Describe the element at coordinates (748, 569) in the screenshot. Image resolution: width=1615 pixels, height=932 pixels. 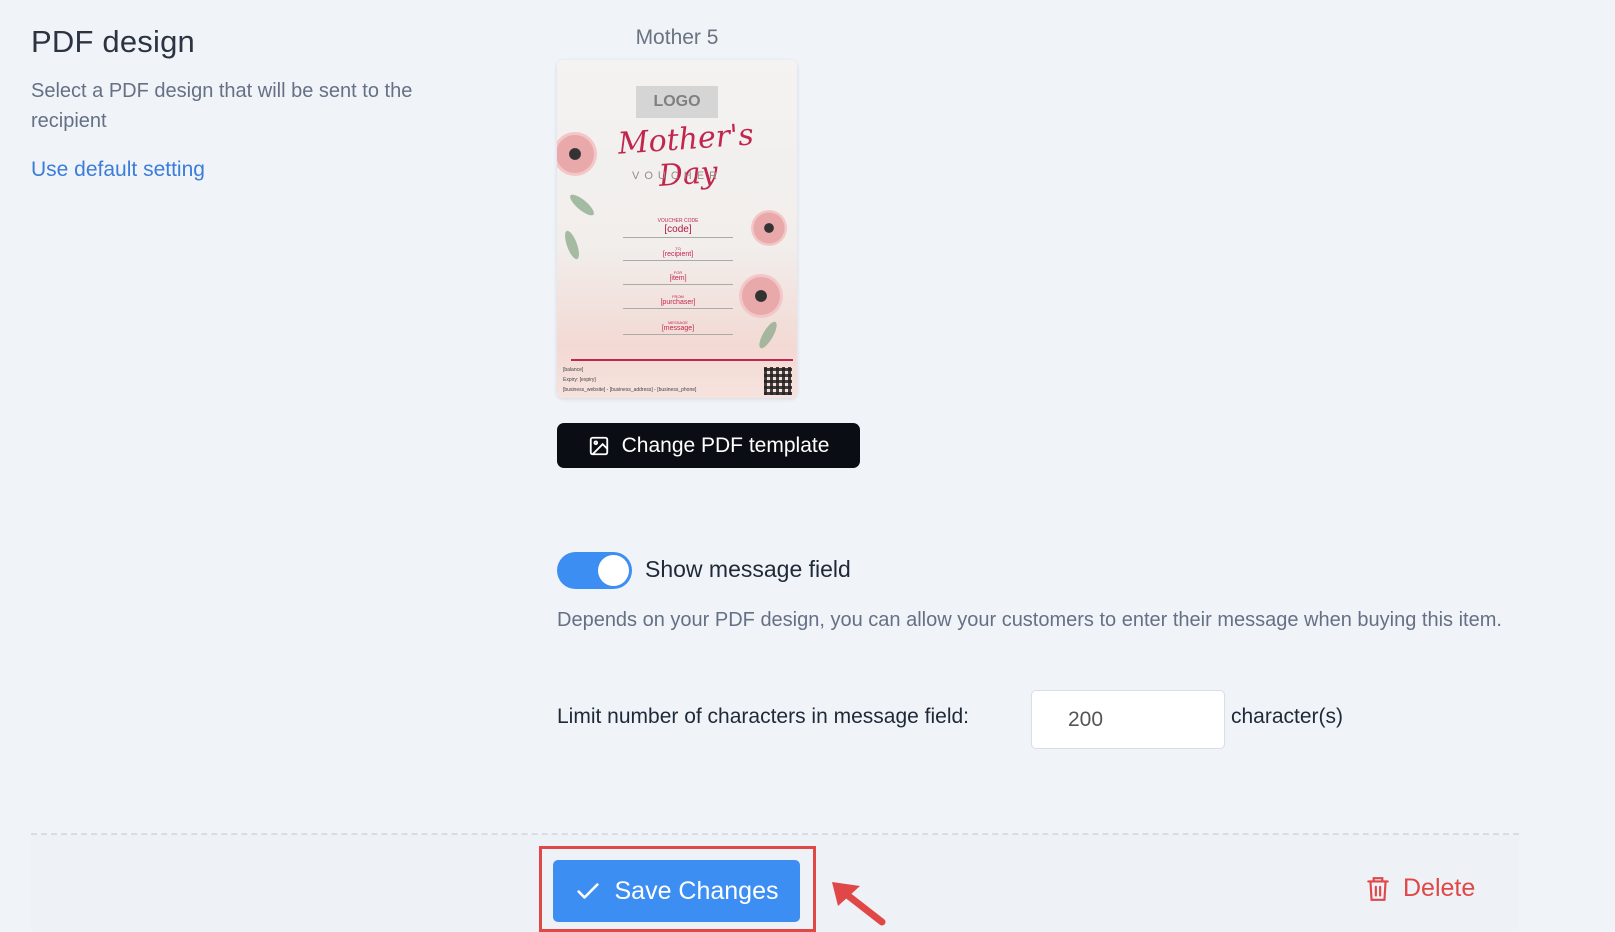
I see `show-message-field-label: Show message field` at that location.